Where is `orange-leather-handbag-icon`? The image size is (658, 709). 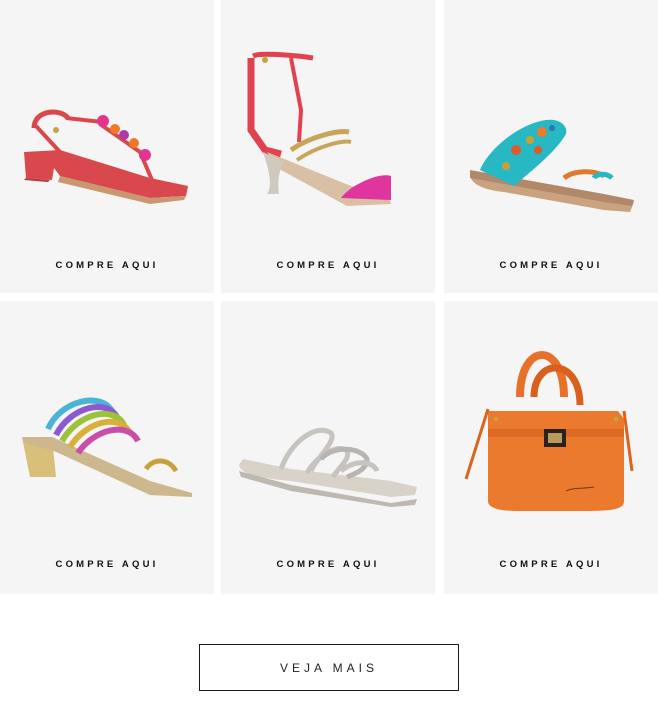 orange-leather-handbag-icon is located at coordinates (549, 431).